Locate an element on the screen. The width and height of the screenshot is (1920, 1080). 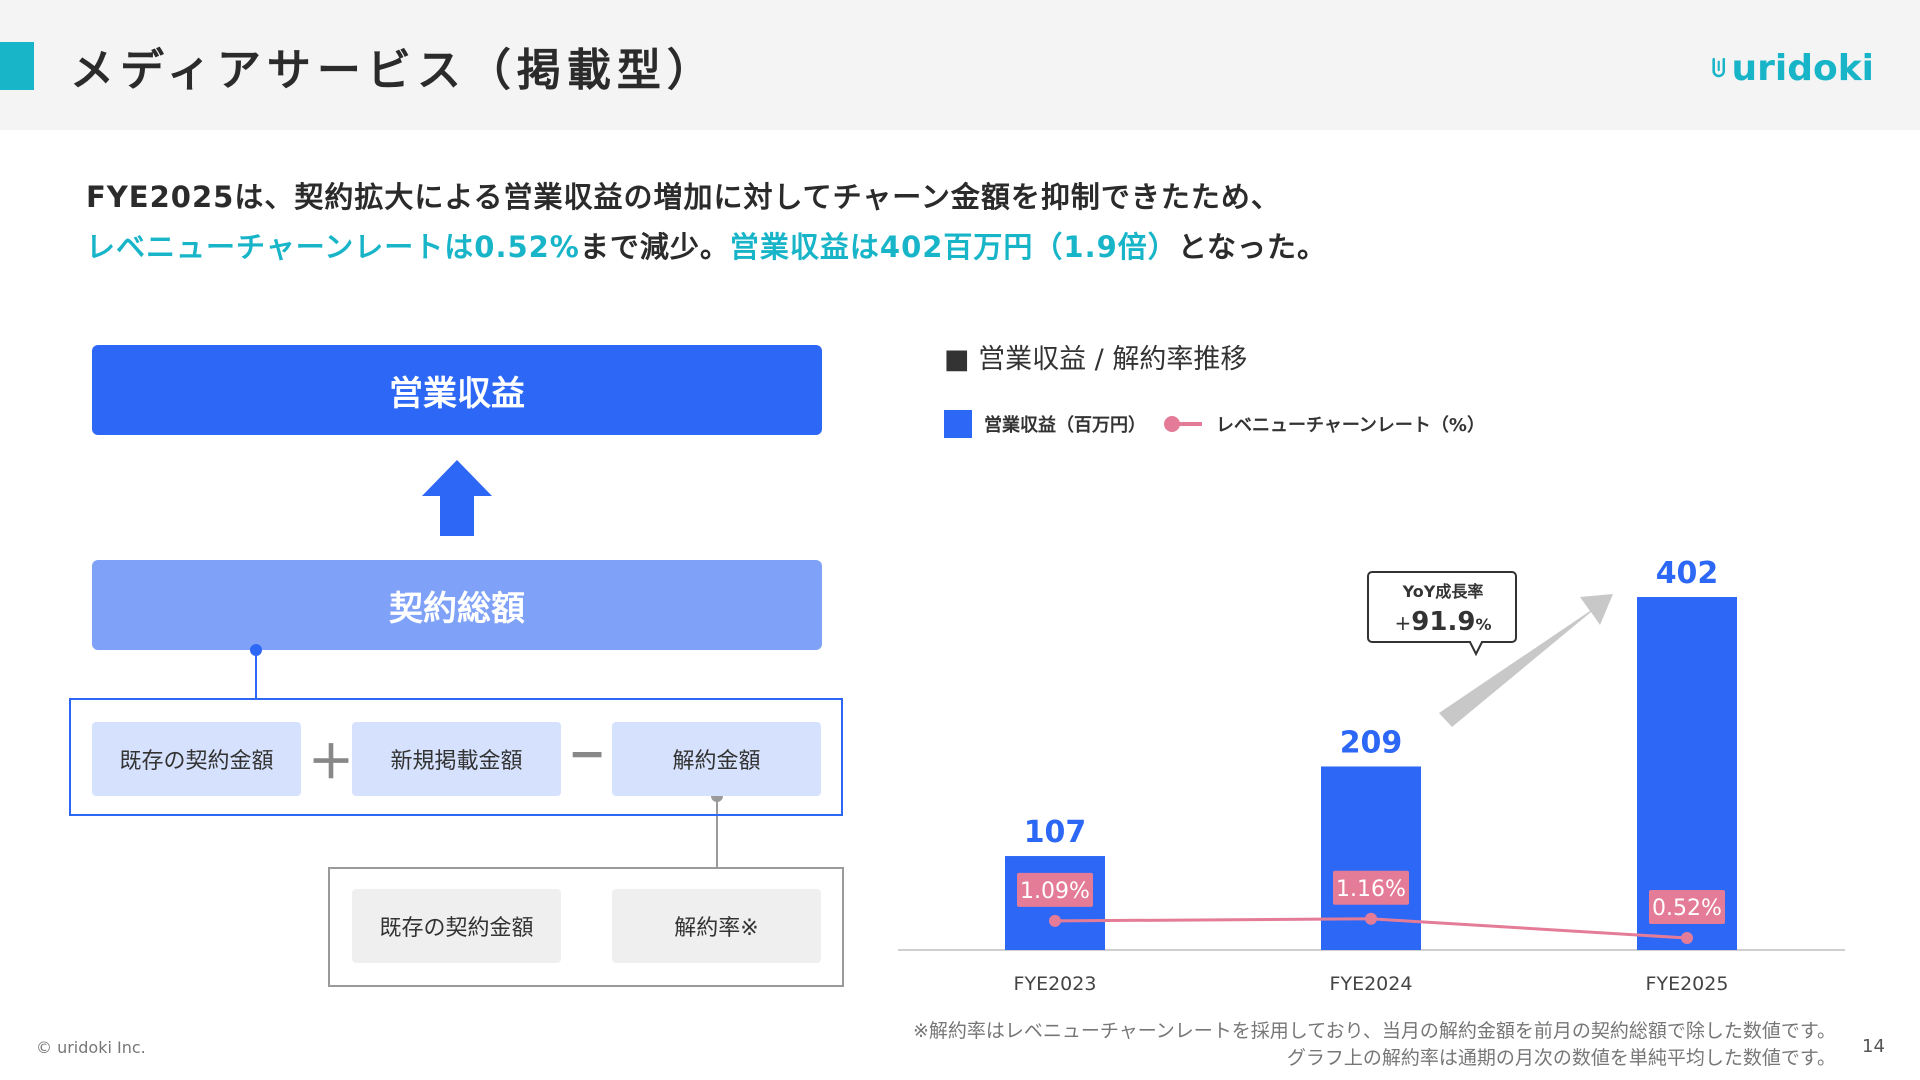
x-tick-label: FYE2024 is located at coordinates (1371, 984).